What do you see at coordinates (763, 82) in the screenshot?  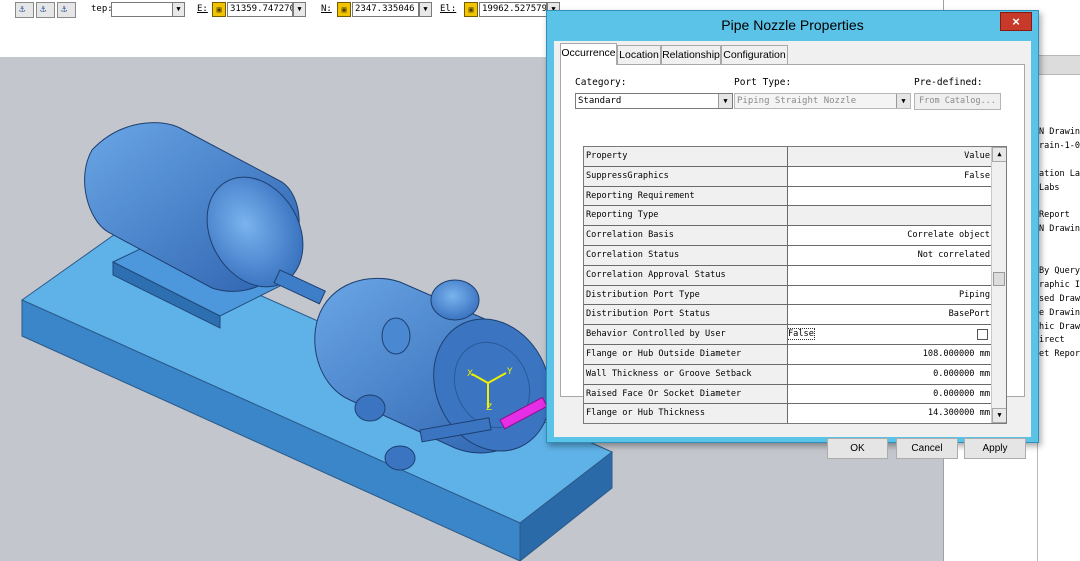 I see `port-type-label: Port Type:` at bounding box center [763, 82].